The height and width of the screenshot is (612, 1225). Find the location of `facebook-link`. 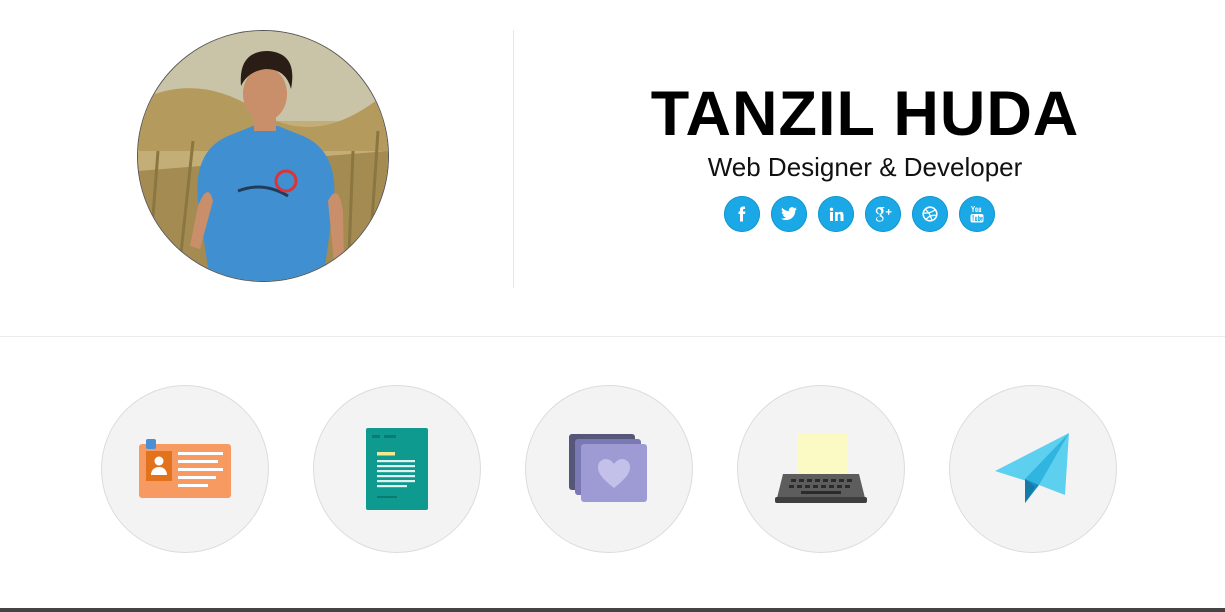

facebook-link is located at coordinates (742, 214).